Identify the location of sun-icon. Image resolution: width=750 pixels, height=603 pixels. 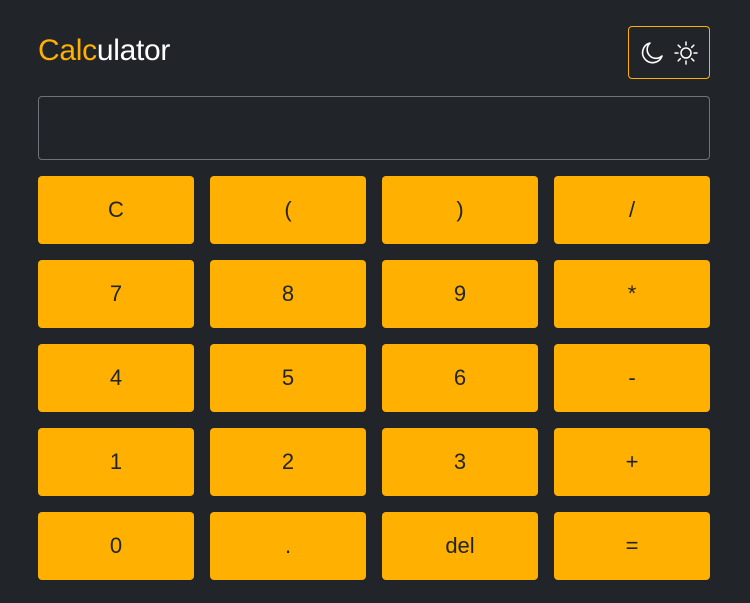
(686, 53).